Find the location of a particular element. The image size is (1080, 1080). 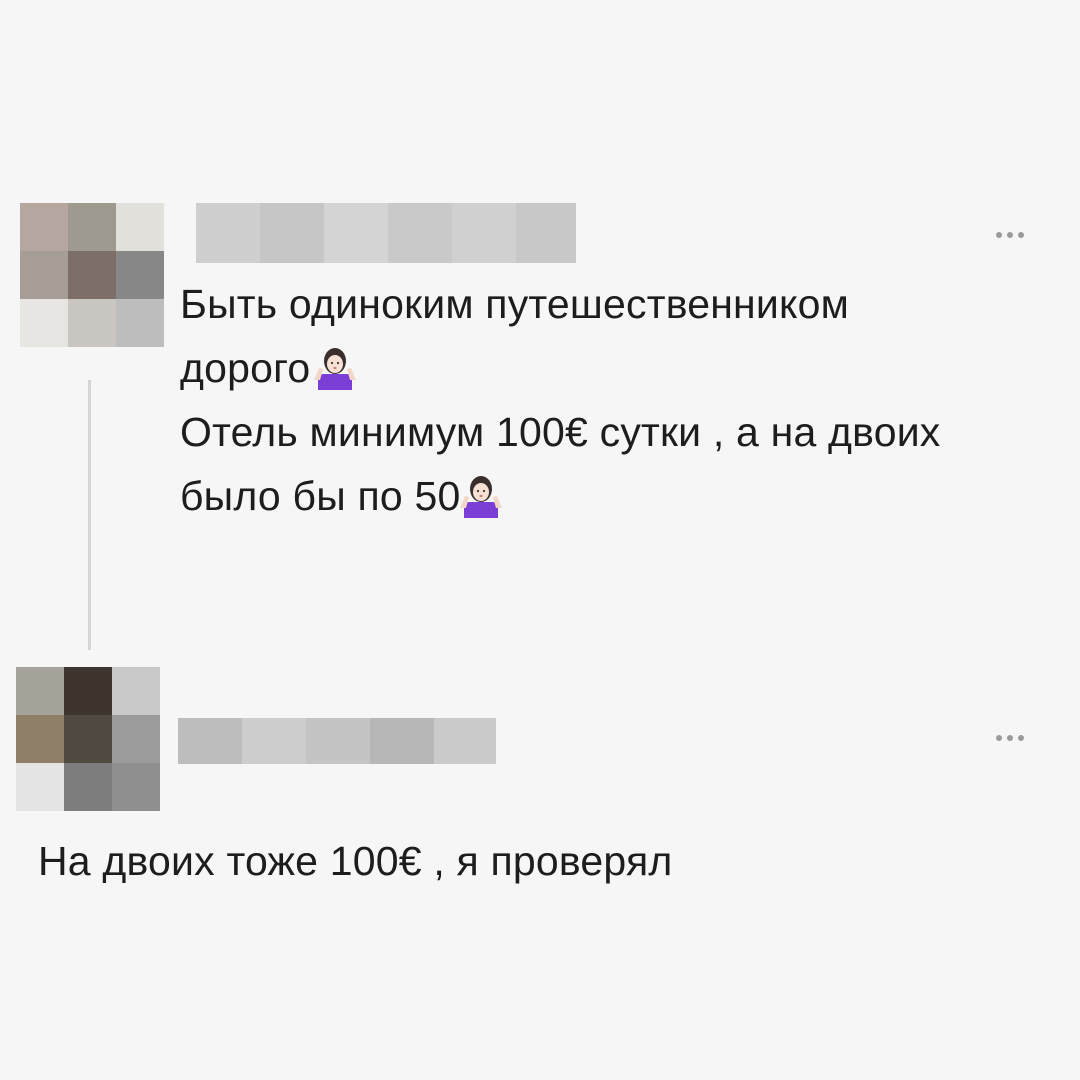

comment-line: Отель минимум 100€ сутки , а на двоих is located at coordinates (560, 432).